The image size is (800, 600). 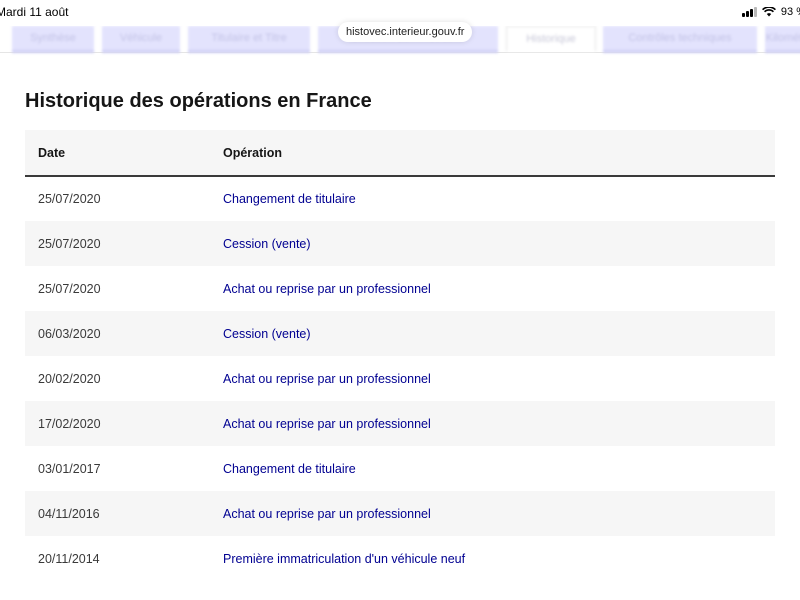 What do you see at coordinates (69, 558) in the screenshot?
I see `date-cell: 20/11/2014` at bounding box center [69, 558].